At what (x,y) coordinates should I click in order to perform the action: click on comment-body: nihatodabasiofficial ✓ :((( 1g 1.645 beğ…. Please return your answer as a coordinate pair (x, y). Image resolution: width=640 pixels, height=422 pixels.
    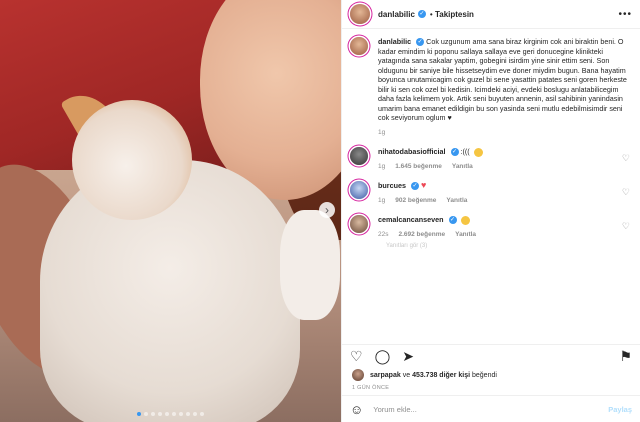
    Looking at the image, I should click on (504, 159).